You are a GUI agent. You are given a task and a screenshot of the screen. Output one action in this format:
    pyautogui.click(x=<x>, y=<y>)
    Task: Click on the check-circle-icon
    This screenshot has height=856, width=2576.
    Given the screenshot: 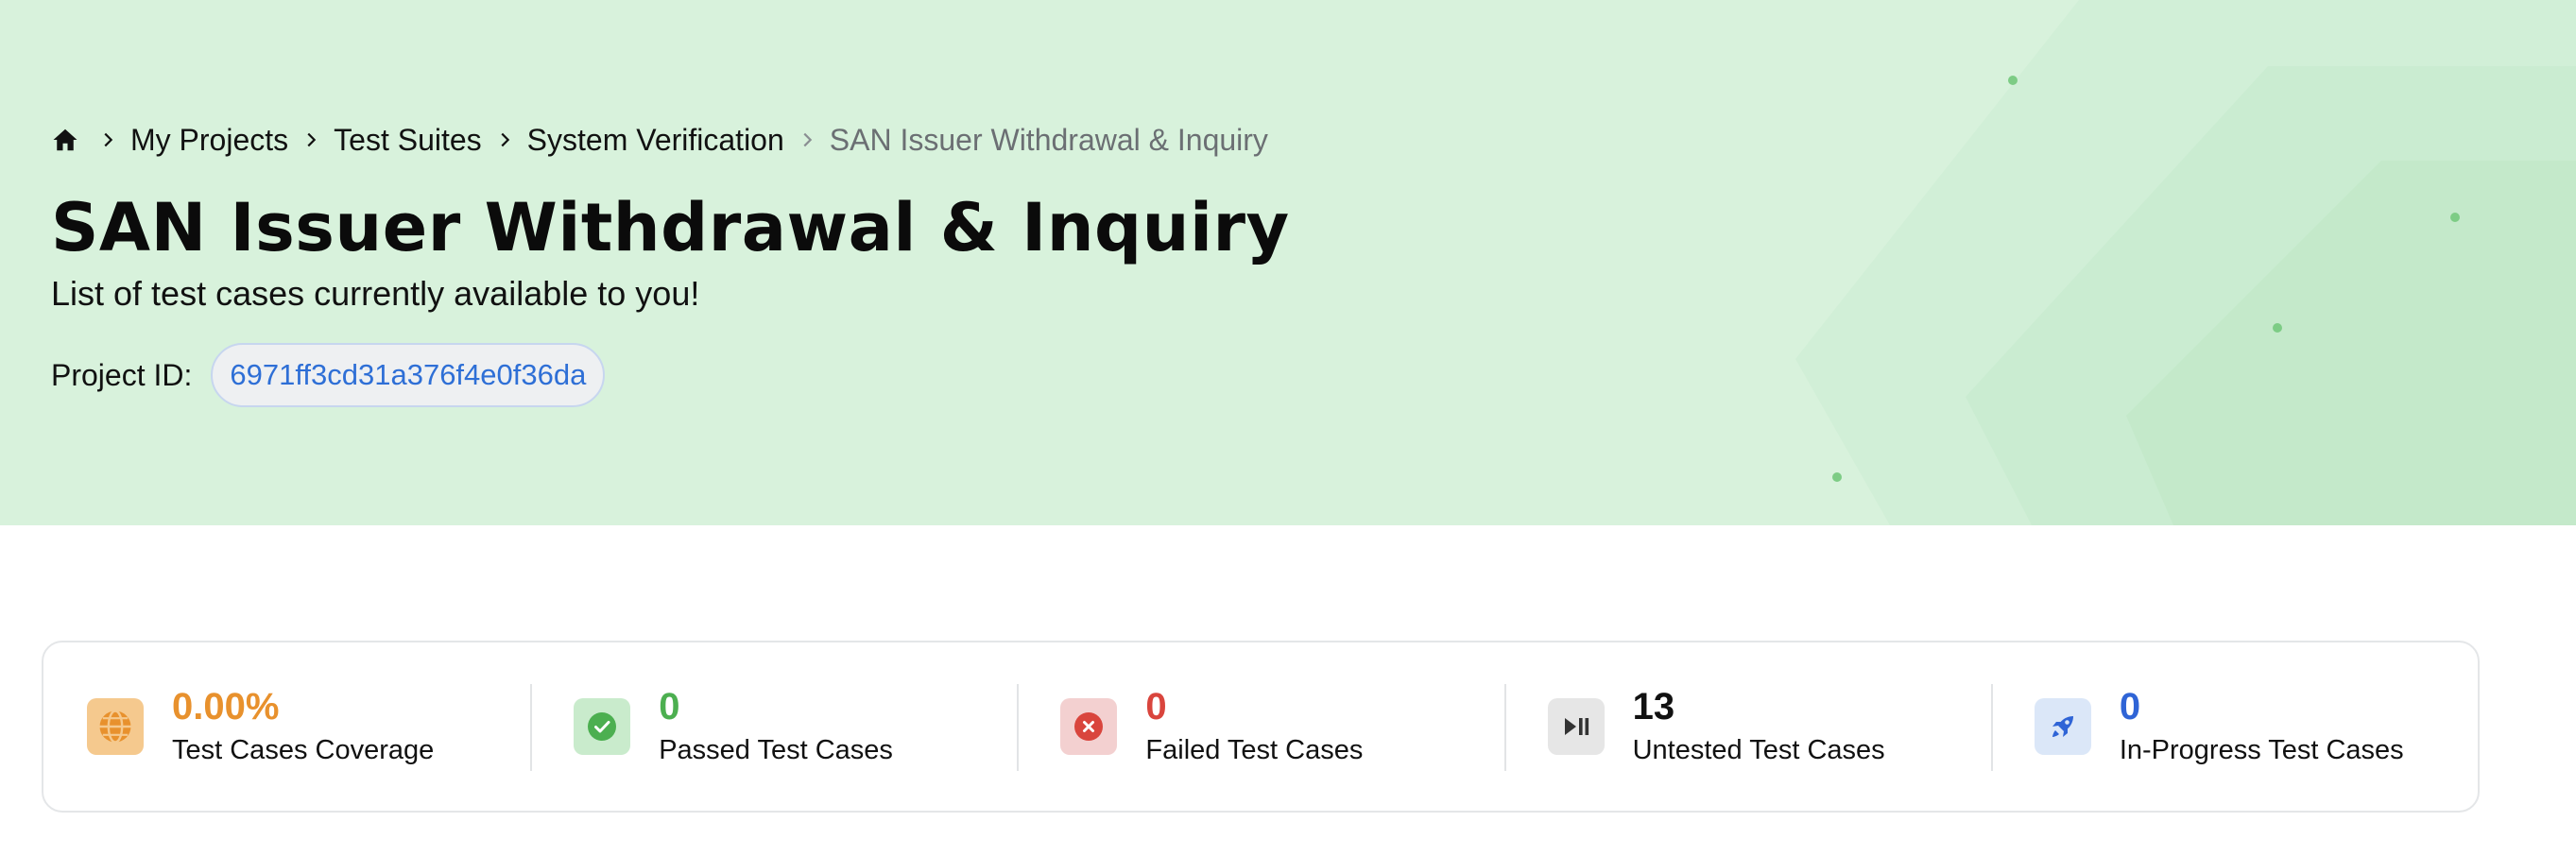 What is the action you would take?
    pyautogui.click(x=602, y=726)
    